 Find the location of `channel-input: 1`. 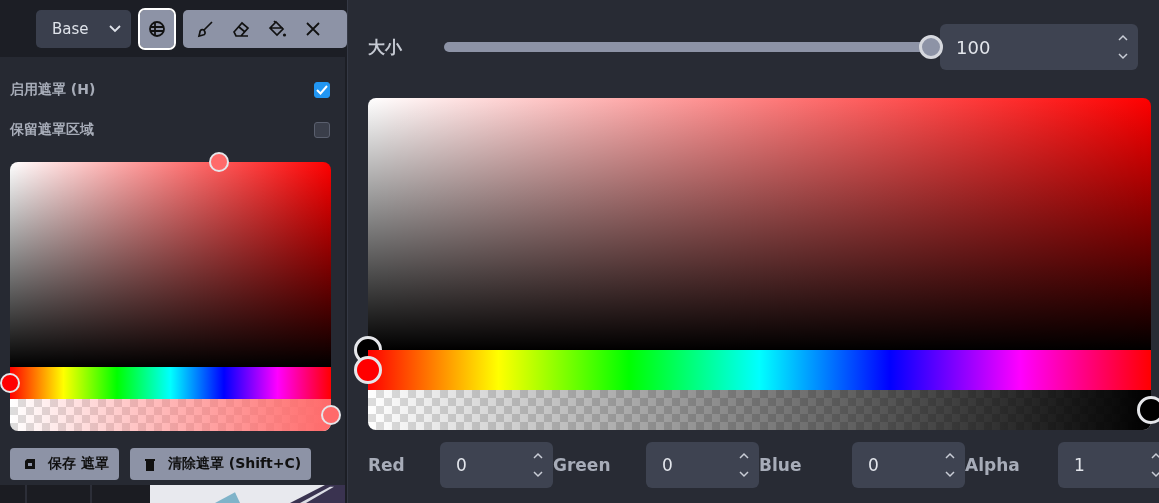

channel-input: 1 is located at coordinates (1108, 465).